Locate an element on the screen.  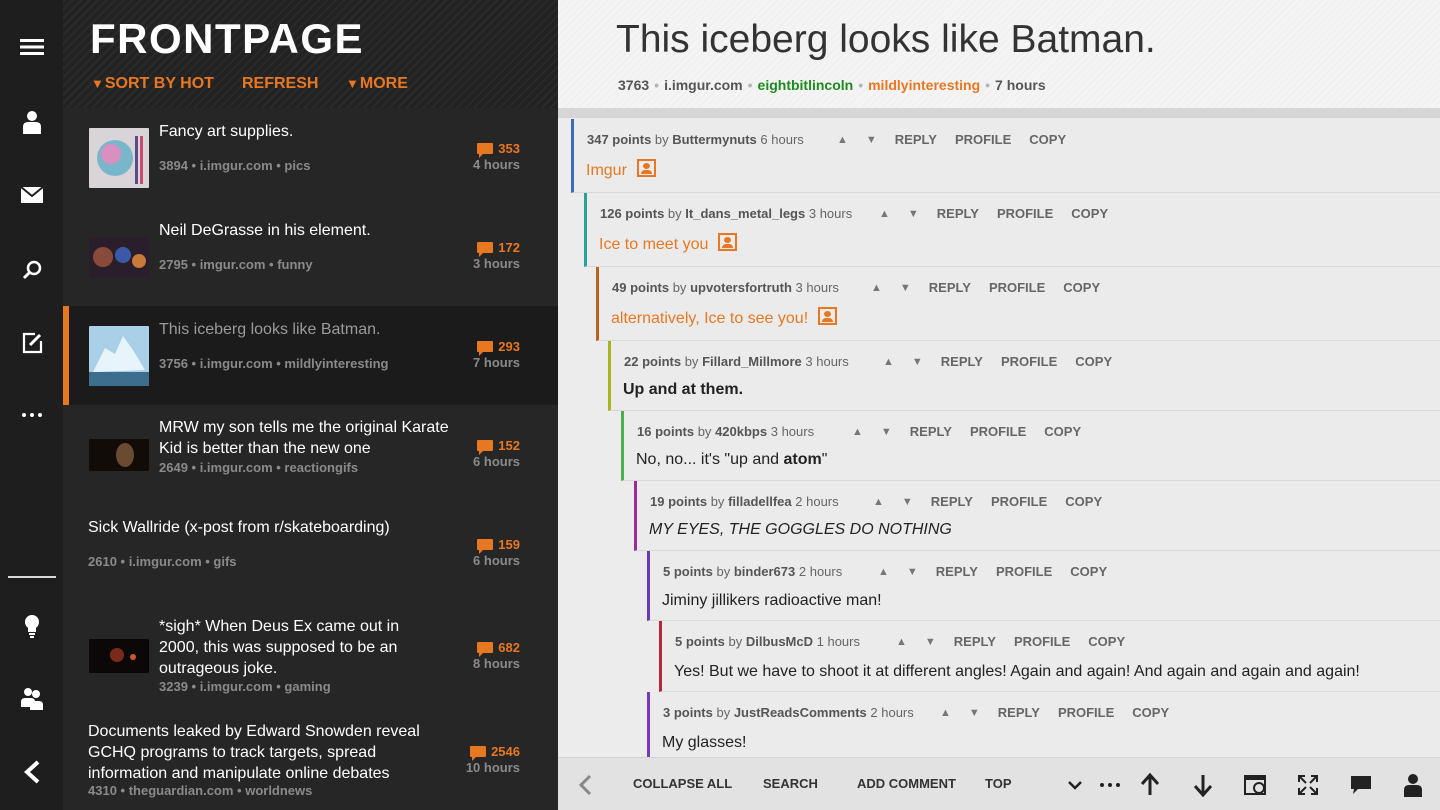
comment-author: filladellfea is located at coordinates (760, 501).